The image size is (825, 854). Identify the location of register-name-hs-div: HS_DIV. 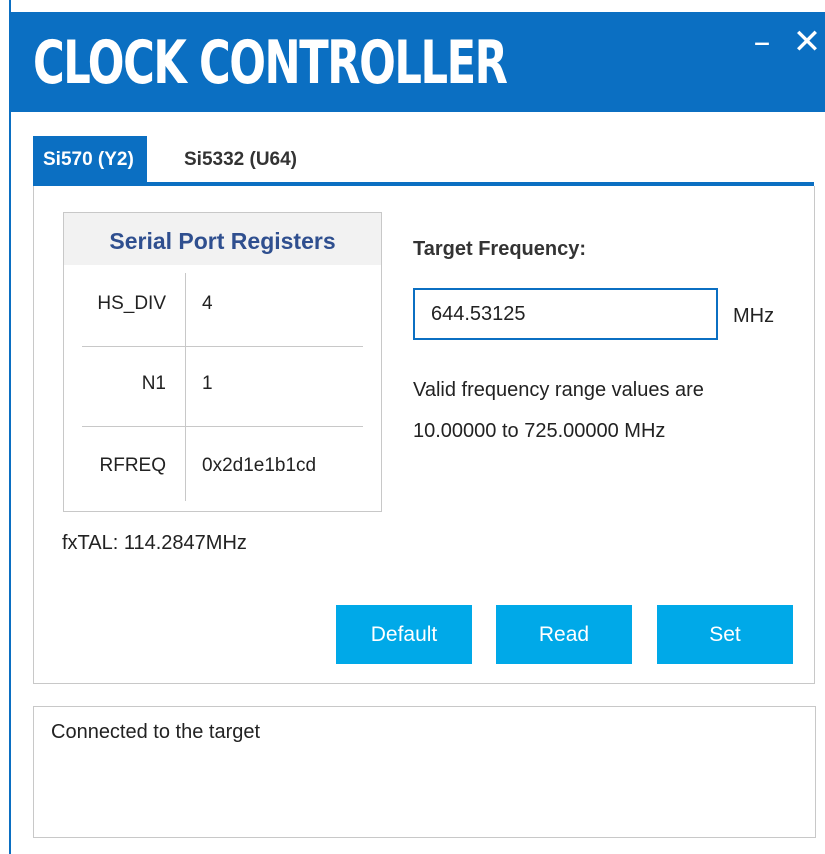
(131, 303).